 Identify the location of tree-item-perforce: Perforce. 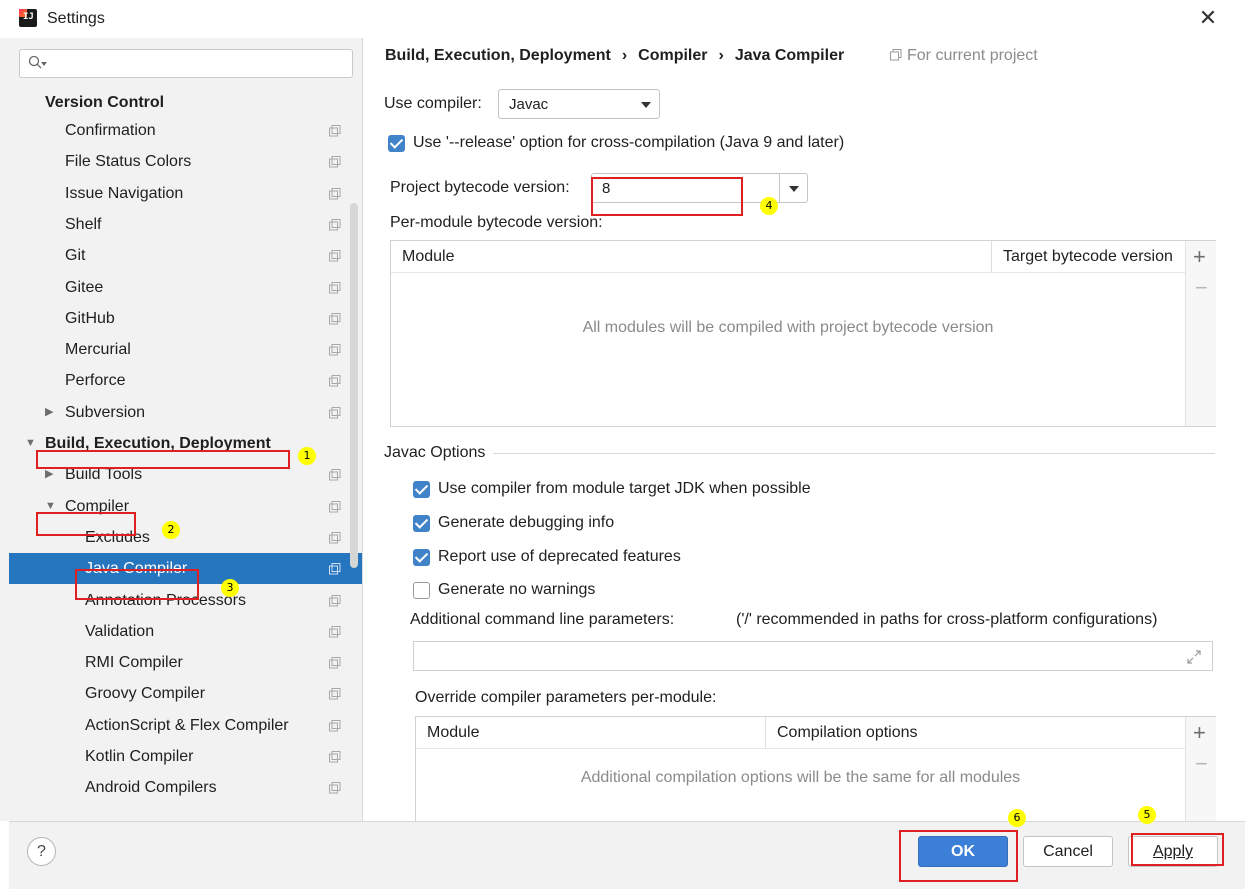
(185, 380).